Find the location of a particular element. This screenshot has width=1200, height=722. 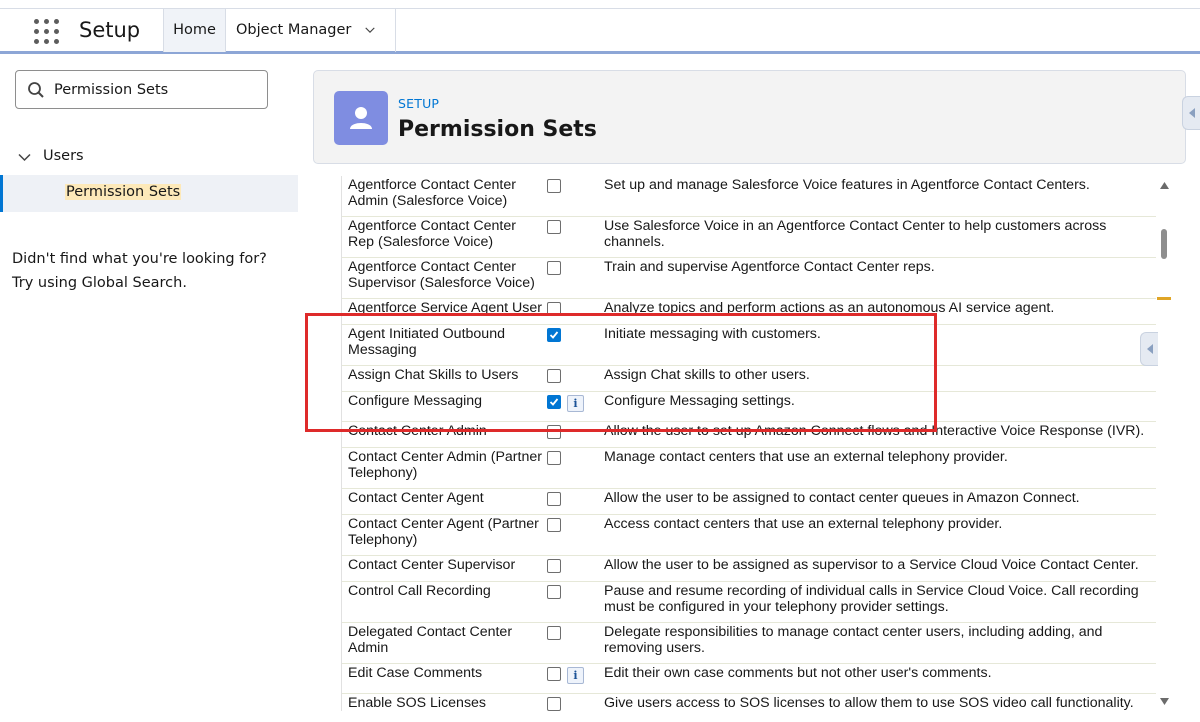

collapse-panel-tab is located at coordinates (1191, 113).